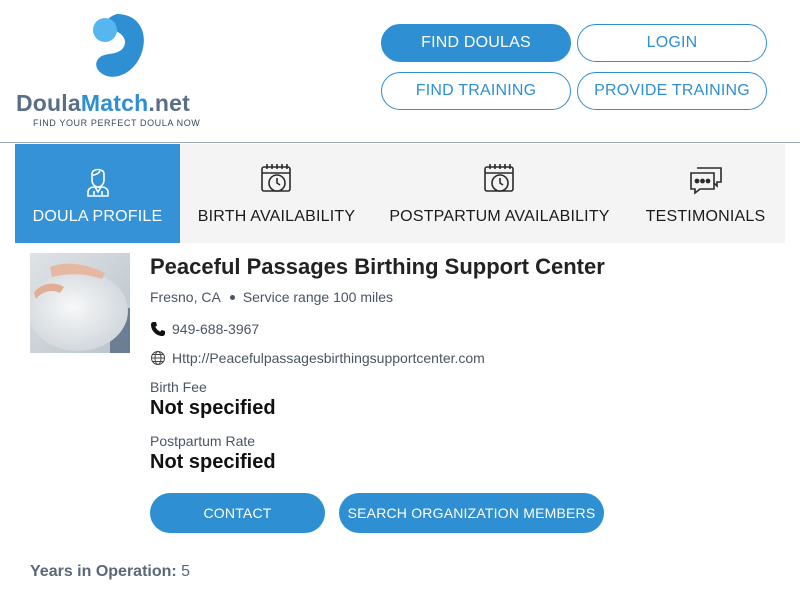  What do you see at coordinates (178, 387) in the screenshot?
I see `birth-fee-label: Birth Fee` at bounding box center [178, 387].